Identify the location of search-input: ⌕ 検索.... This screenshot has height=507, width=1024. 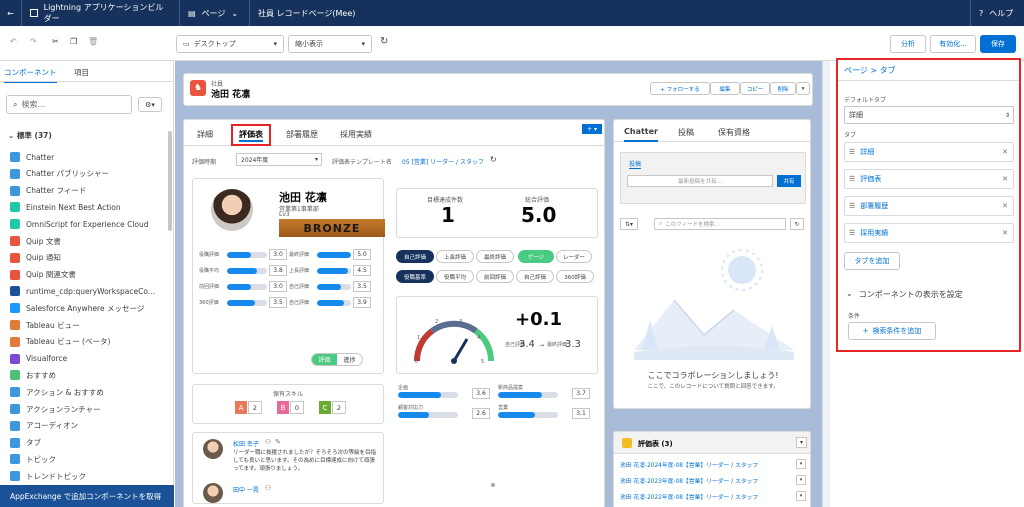
(69, 104).